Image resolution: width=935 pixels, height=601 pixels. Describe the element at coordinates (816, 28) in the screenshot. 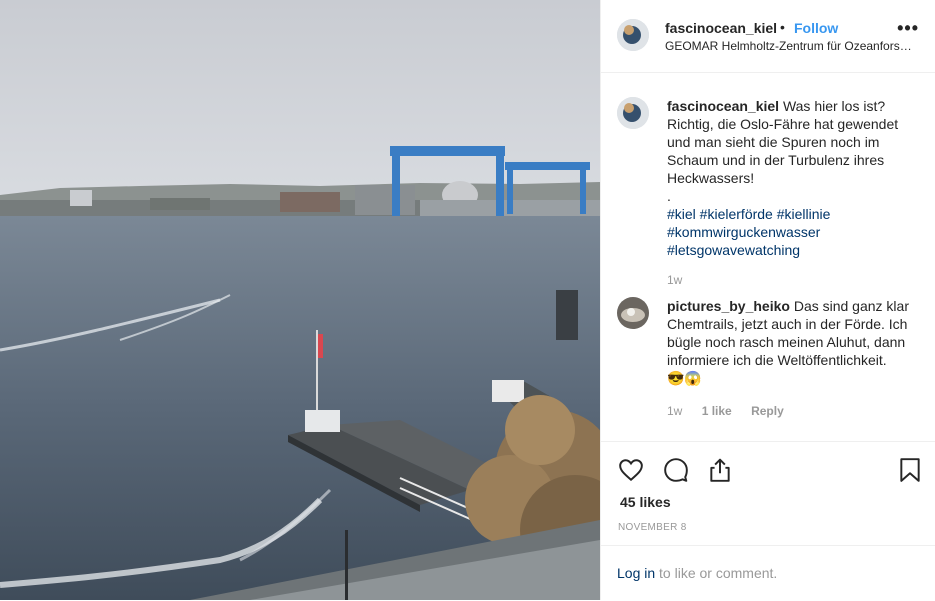

I see `follow-button: Follow` at that location.